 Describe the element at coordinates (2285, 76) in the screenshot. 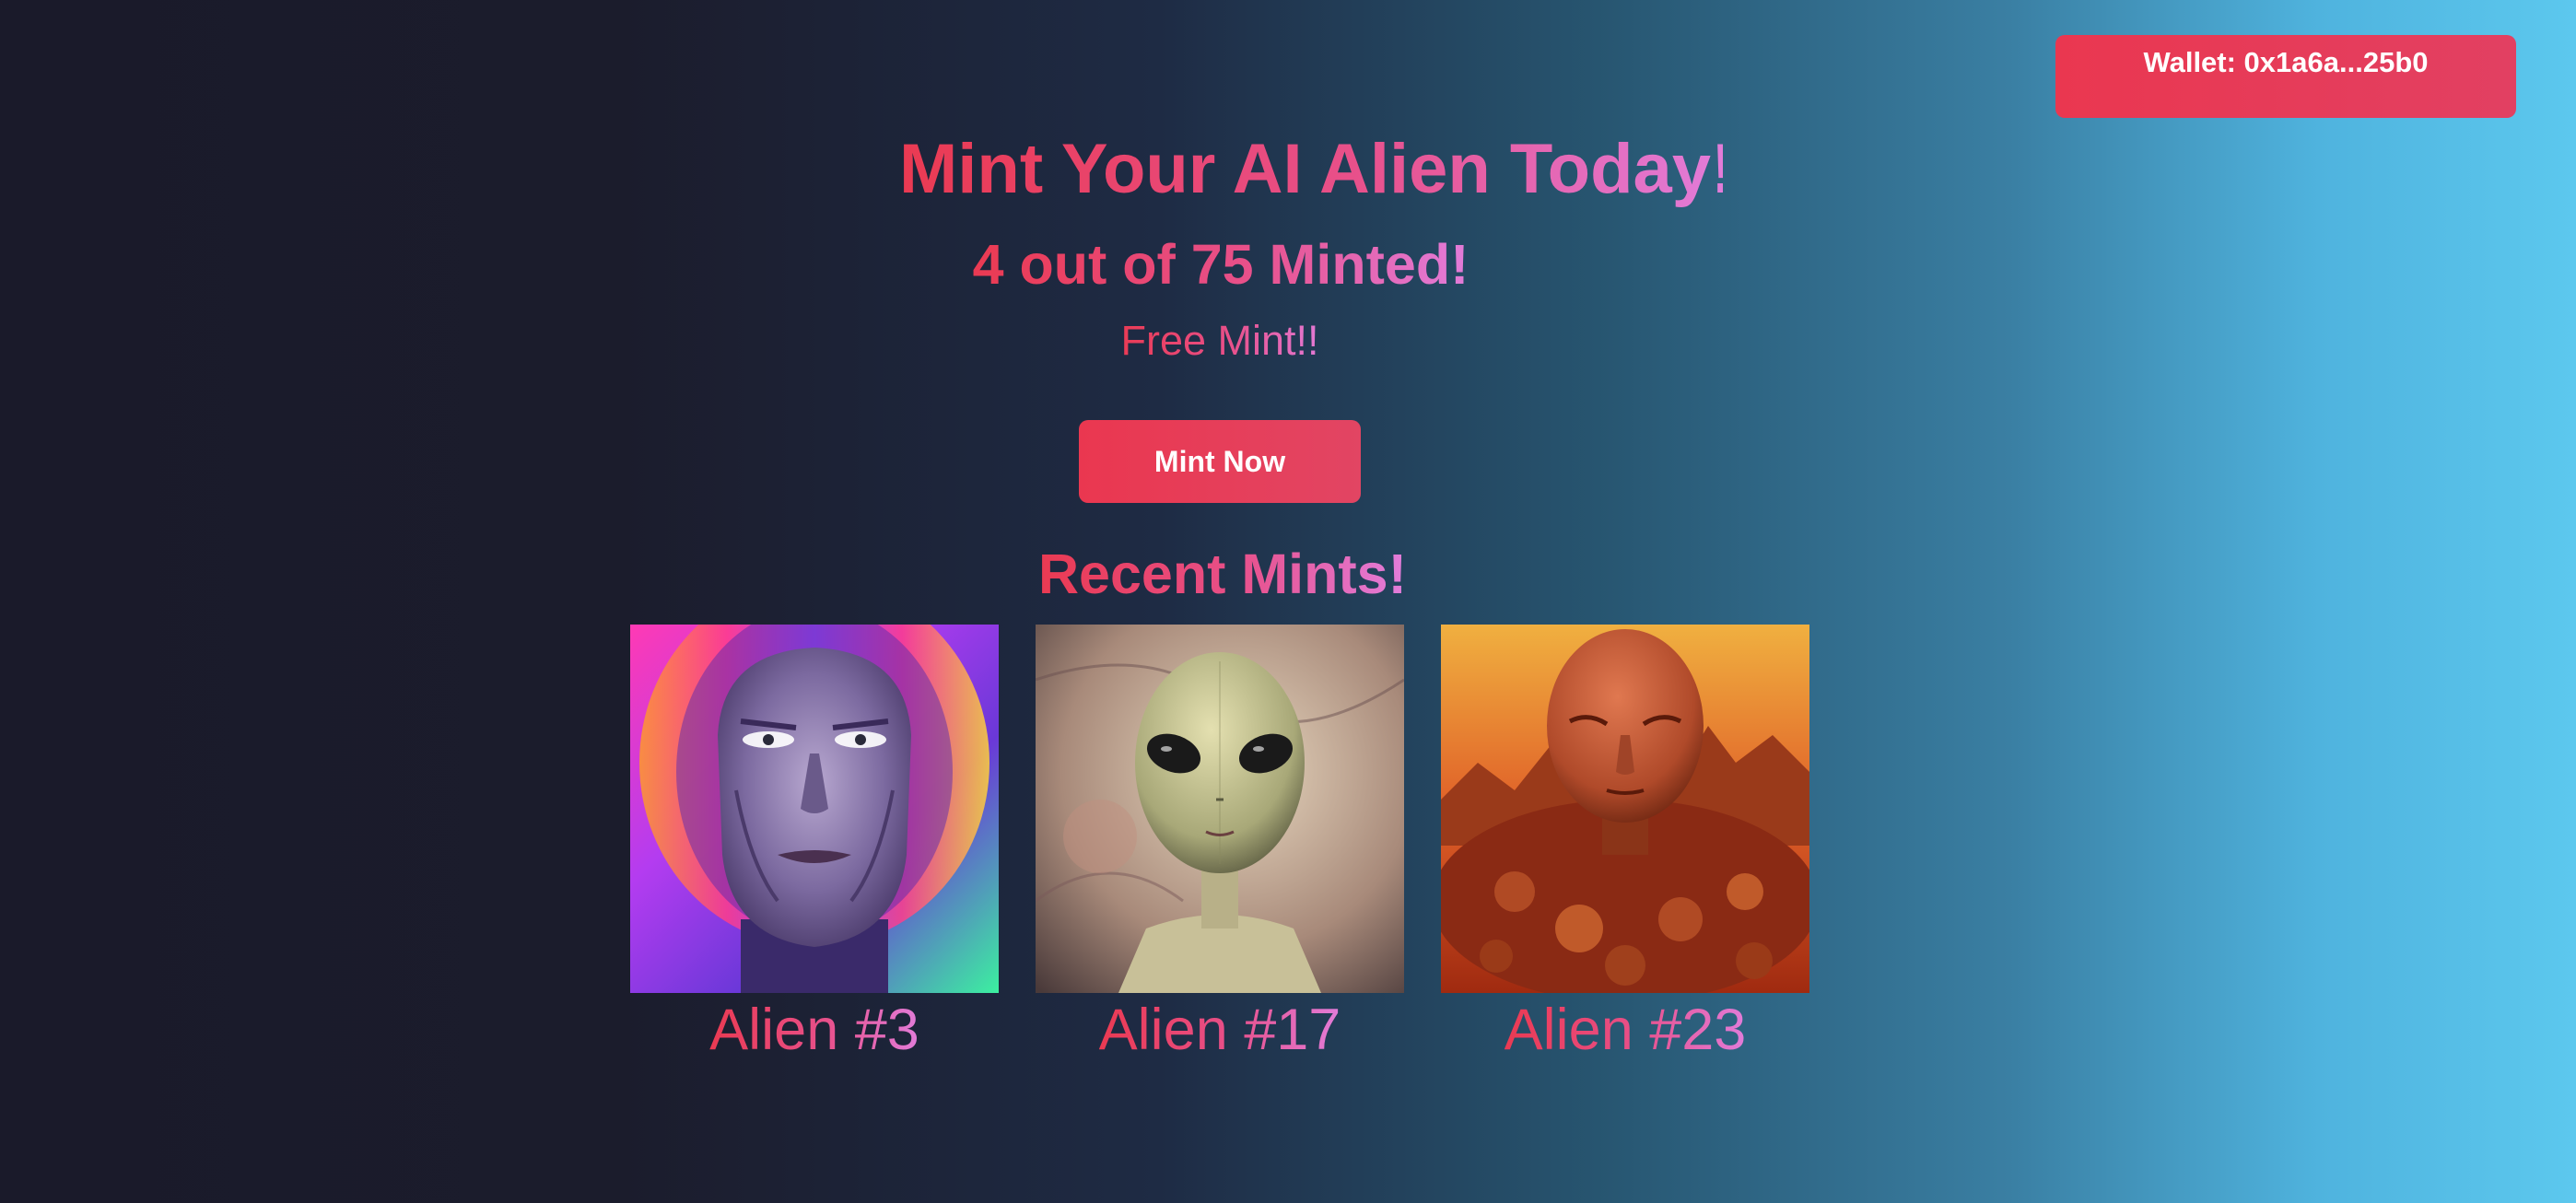

I see `wallet-button: Wallet: 0x1a6a...25b0` at that location.